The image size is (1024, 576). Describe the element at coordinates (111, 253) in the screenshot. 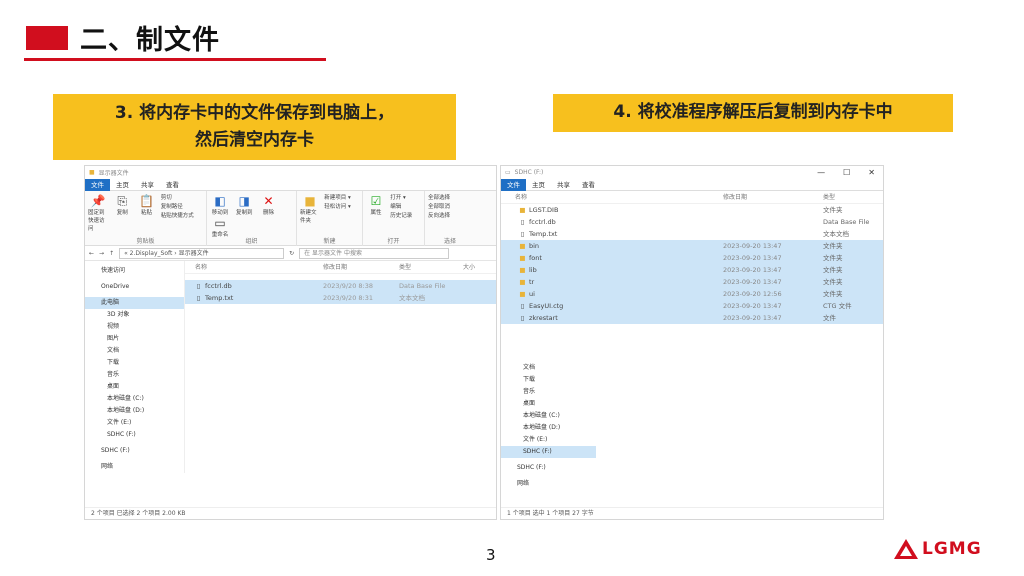

I see `up-arrow-icon: ↑` at that location.